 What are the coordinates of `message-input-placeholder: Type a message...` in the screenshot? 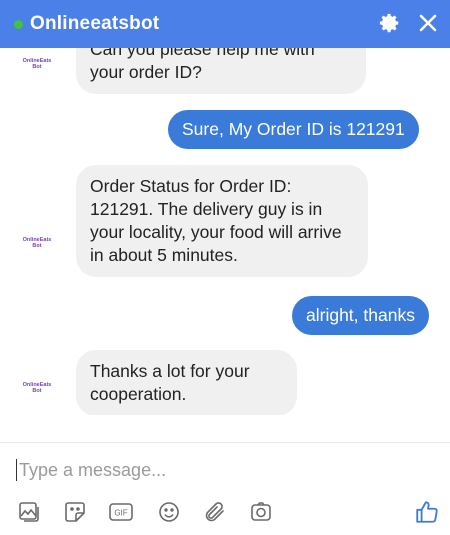 It's located at (93, 469).